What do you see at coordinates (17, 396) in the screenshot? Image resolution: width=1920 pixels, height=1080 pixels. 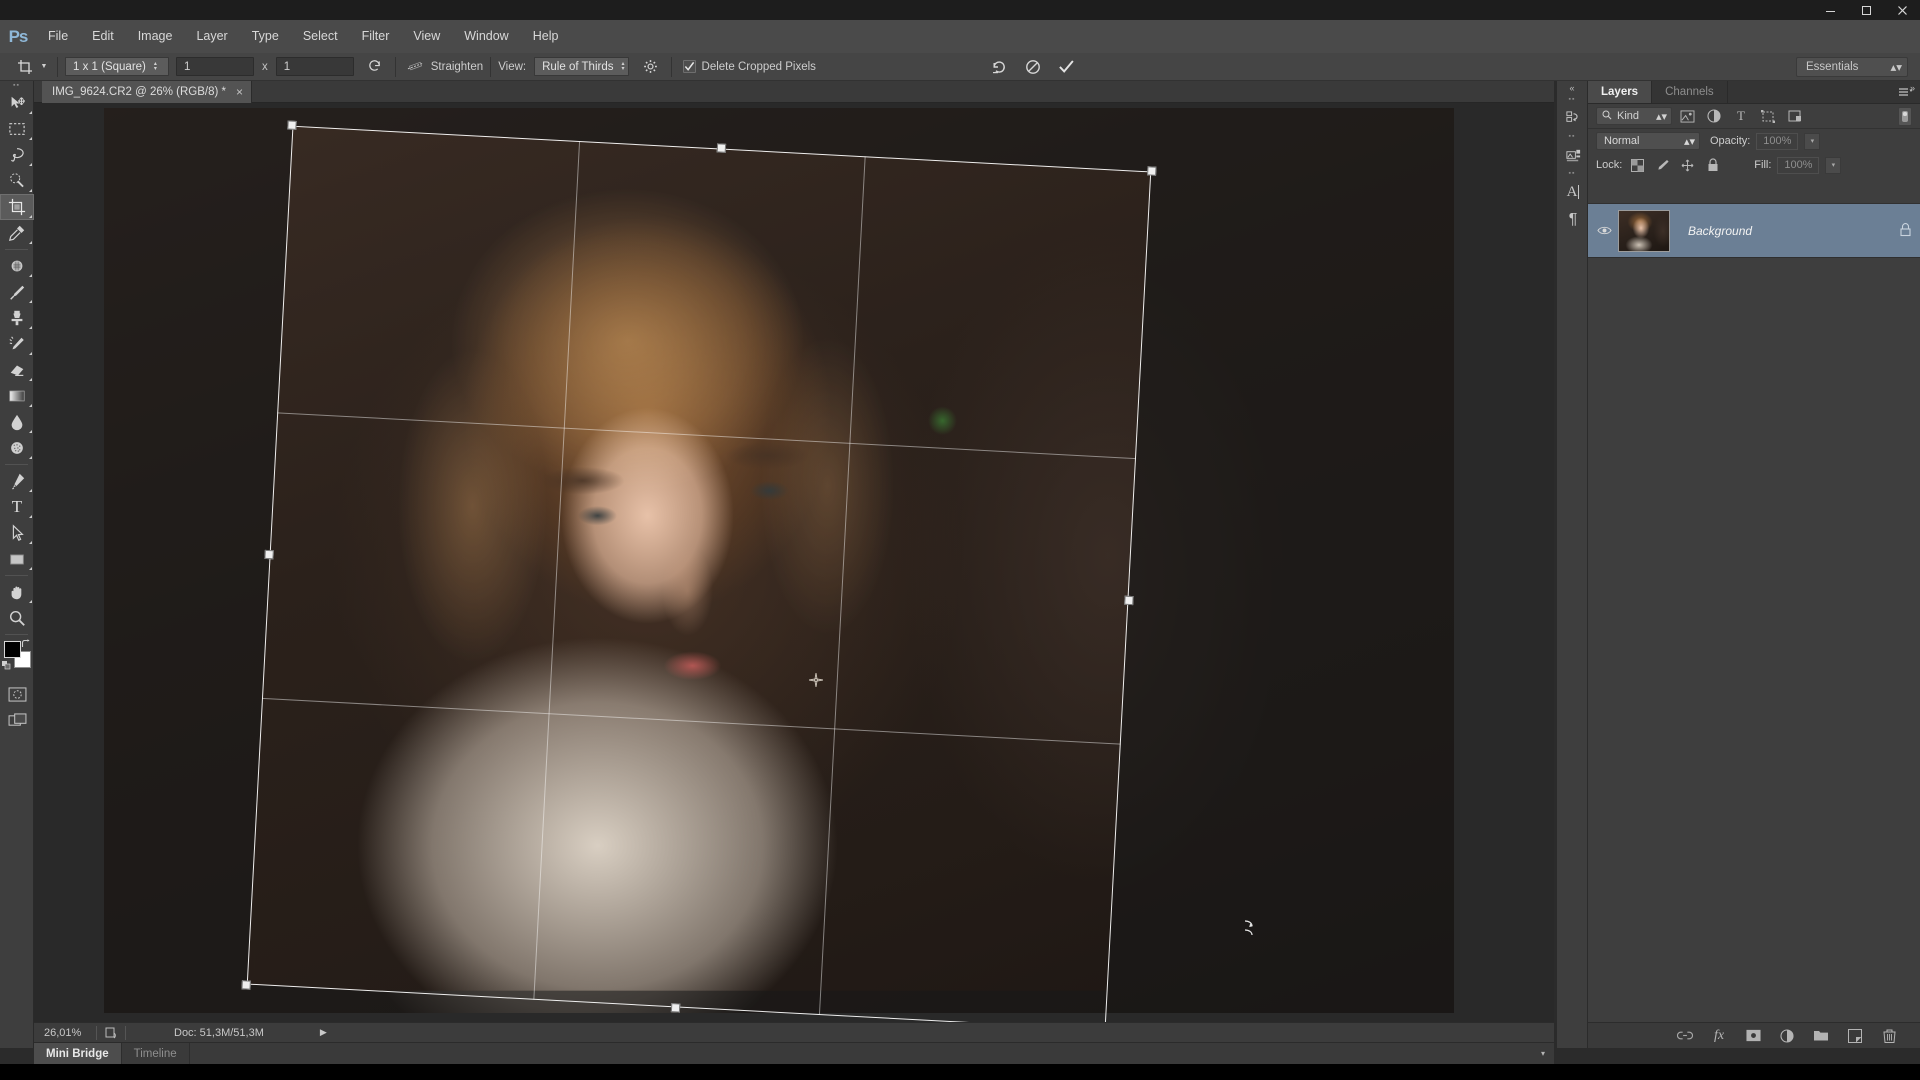 I see `tool-gradient` at bounding box center [17, 396].